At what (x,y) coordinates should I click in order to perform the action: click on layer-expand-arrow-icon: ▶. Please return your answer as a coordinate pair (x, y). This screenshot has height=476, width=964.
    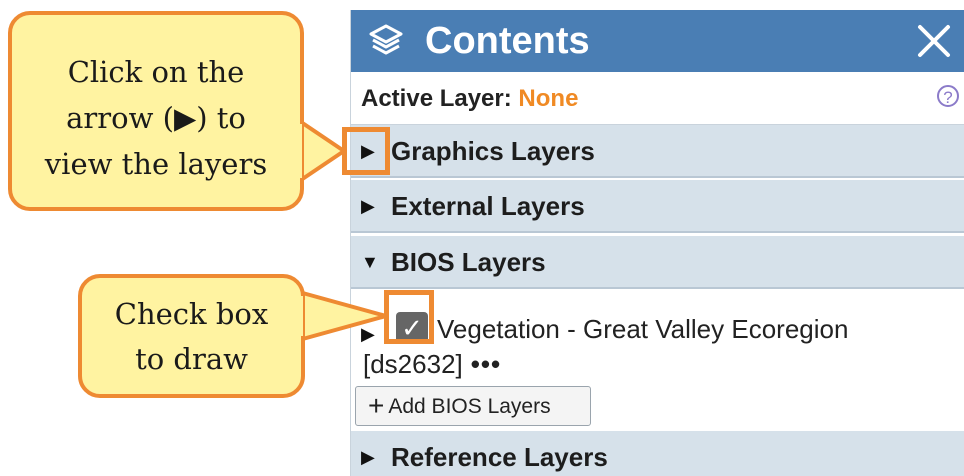
    Looking at the image, I should click on (368, 334).